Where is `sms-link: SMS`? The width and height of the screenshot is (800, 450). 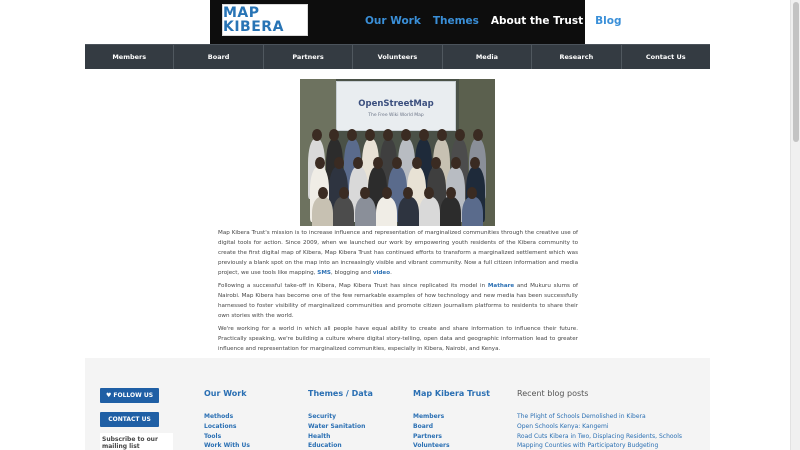
sms-link: SMS is located at coordinates (324, 273).